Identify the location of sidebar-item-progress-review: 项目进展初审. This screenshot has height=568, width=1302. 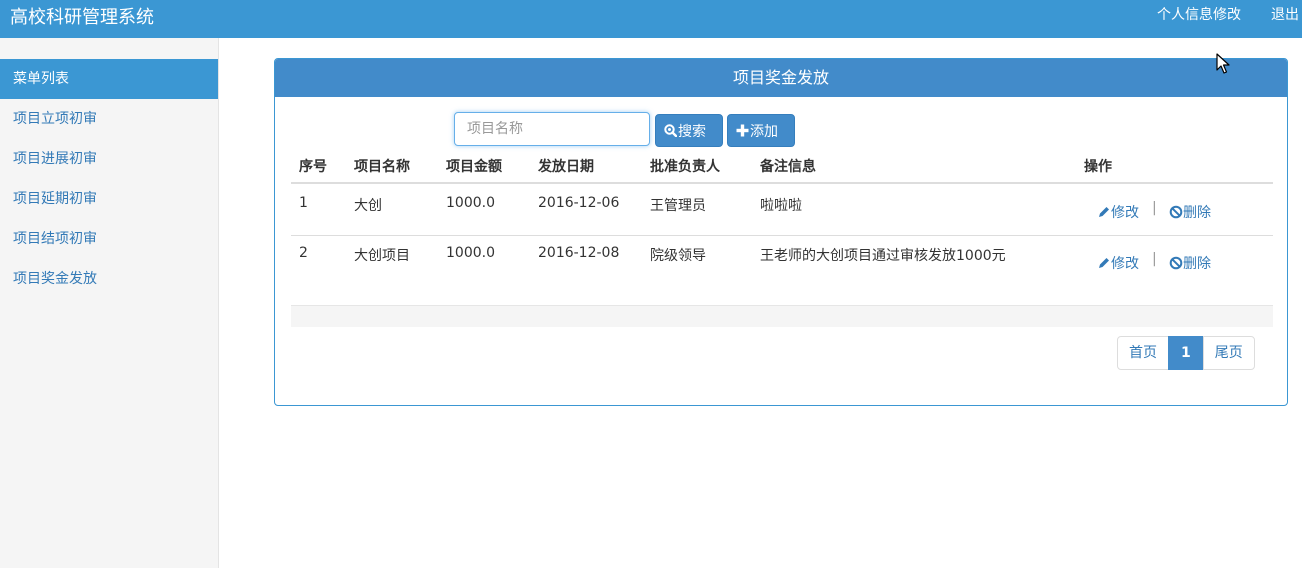
(109, 159).